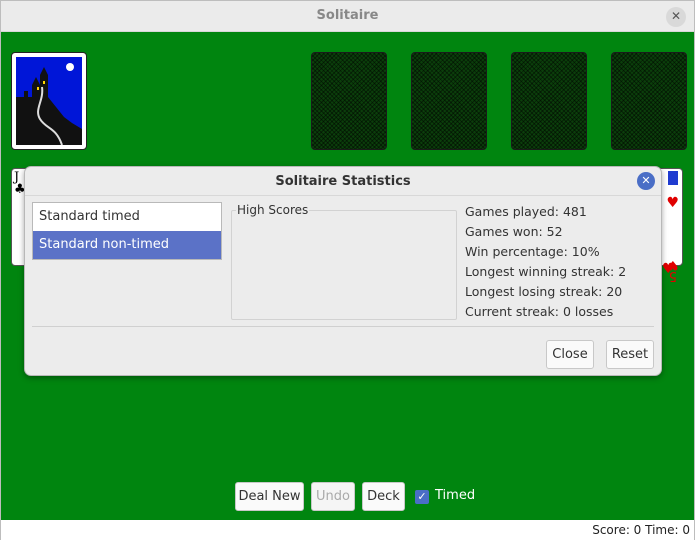 The width and height of the screenshot is (695, 540). What do you see at coordinates (273, 210) in the screenshot?
I see `high-scores-label: High Scores` at bounding box center [273, 210].